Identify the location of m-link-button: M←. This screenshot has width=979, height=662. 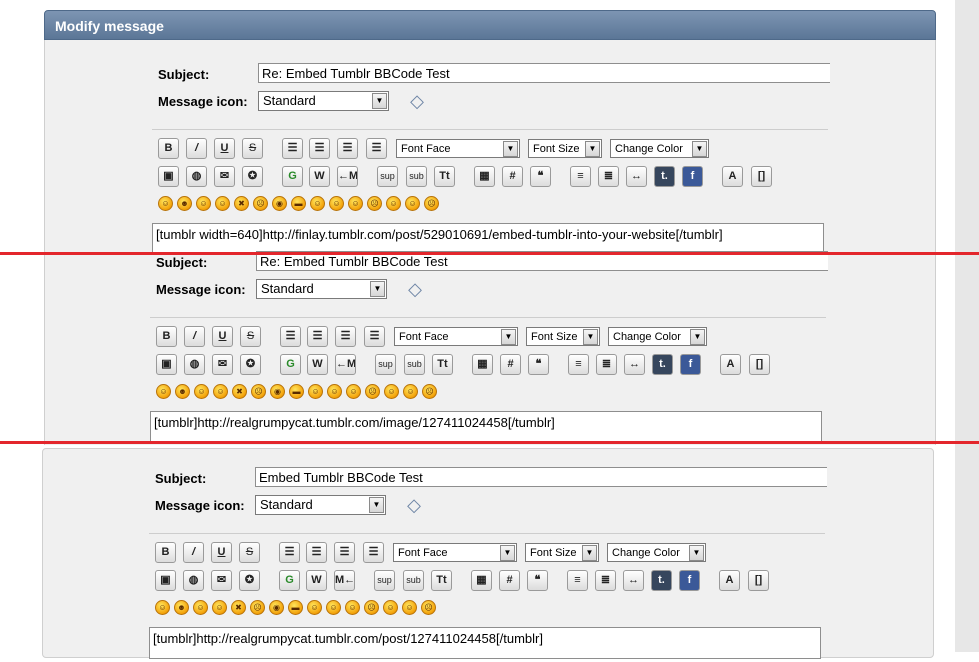
(344, 580).